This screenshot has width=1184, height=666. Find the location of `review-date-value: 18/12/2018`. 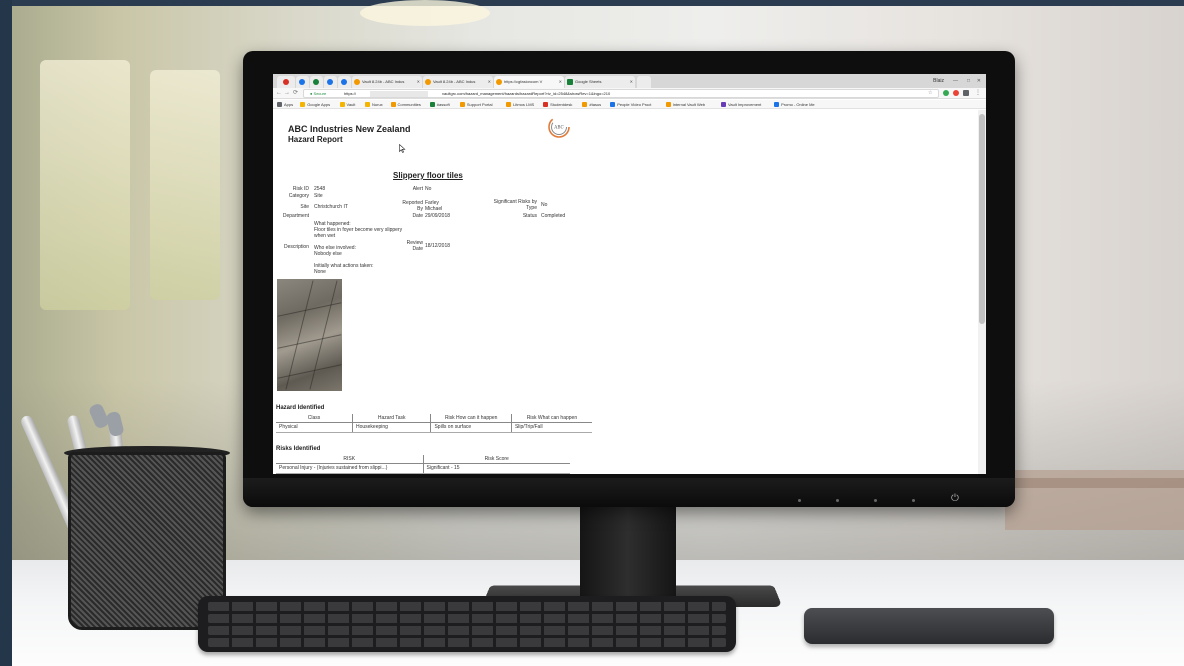

review-date-value: 18/12/2018 is located at coordinates (438, 246).